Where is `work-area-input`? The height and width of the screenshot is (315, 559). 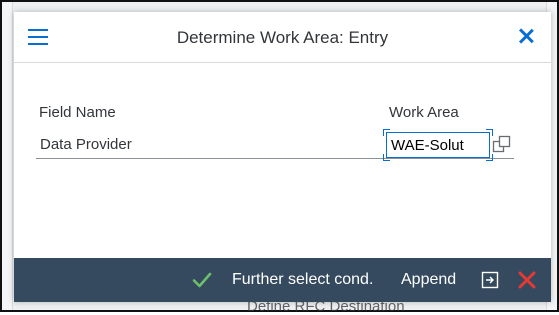 work-area-input is located at coordinates (438, 145).